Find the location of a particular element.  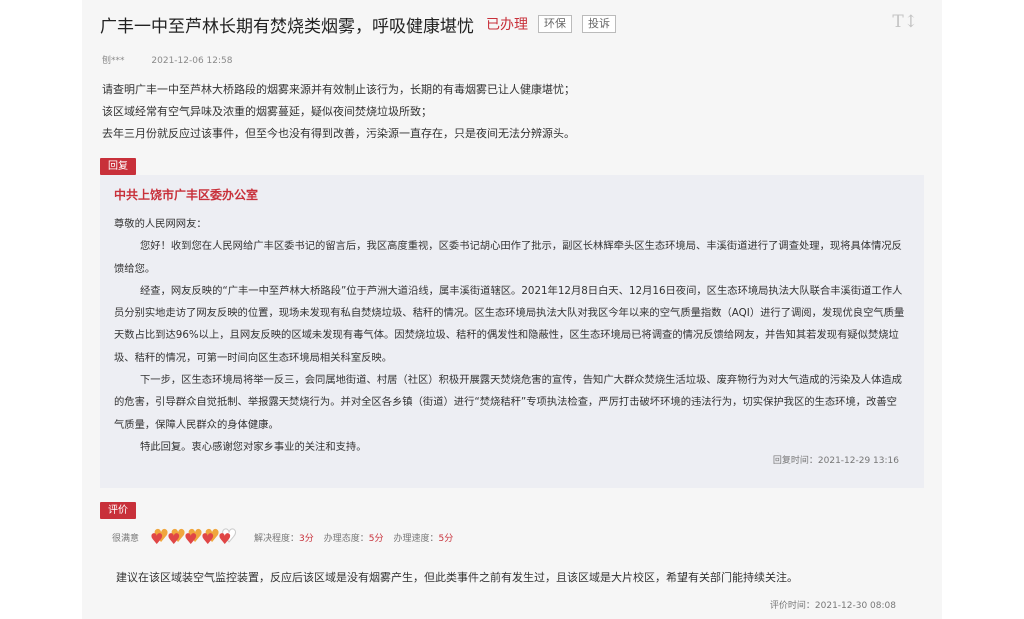

score-speed: 办理速度：5分 is located at coordinates (424, 537).